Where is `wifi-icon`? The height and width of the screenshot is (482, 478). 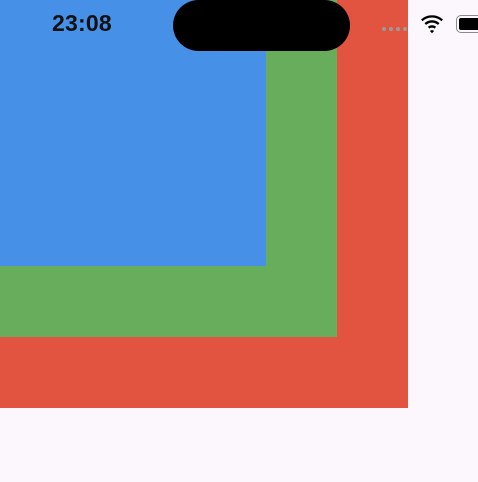
wifi-icon is located at coordinates (432, 24).